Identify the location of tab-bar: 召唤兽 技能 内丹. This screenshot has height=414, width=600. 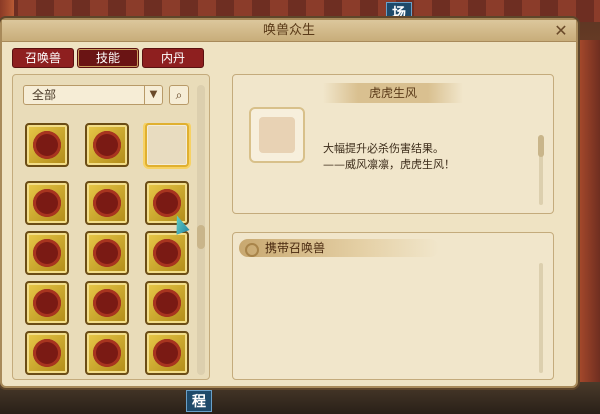
(108, 58).